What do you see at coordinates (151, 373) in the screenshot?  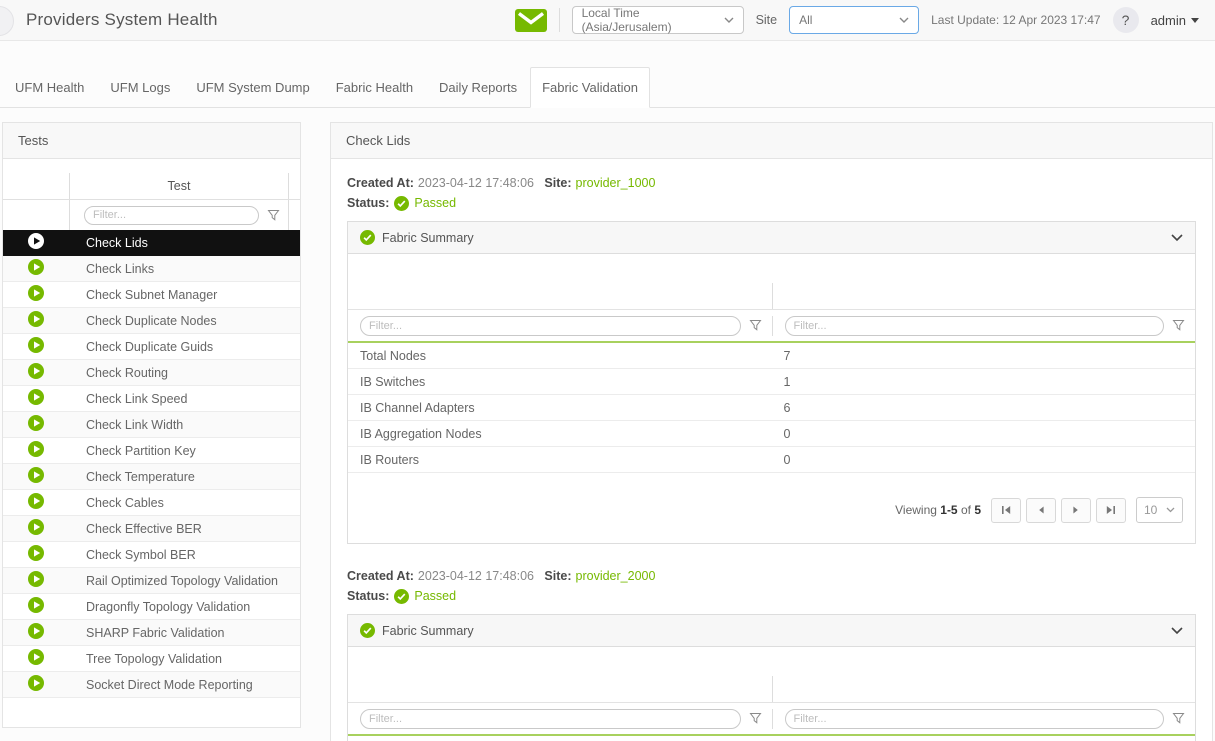 I see `test-row-check-routing: Check Routing` at bounding box center [151, 373].